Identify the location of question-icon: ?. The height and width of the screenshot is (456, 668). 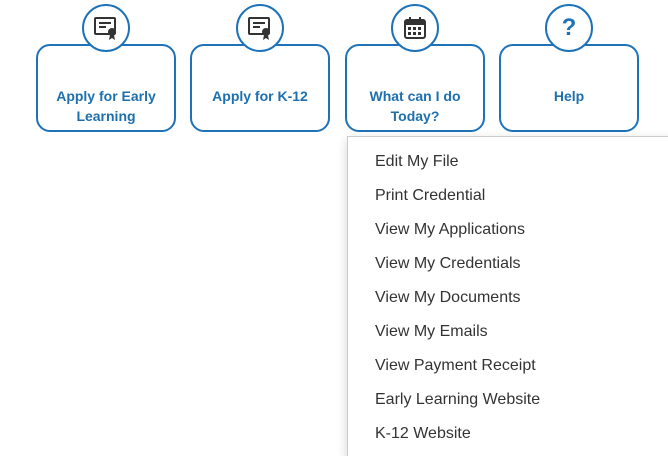
(569, 28).